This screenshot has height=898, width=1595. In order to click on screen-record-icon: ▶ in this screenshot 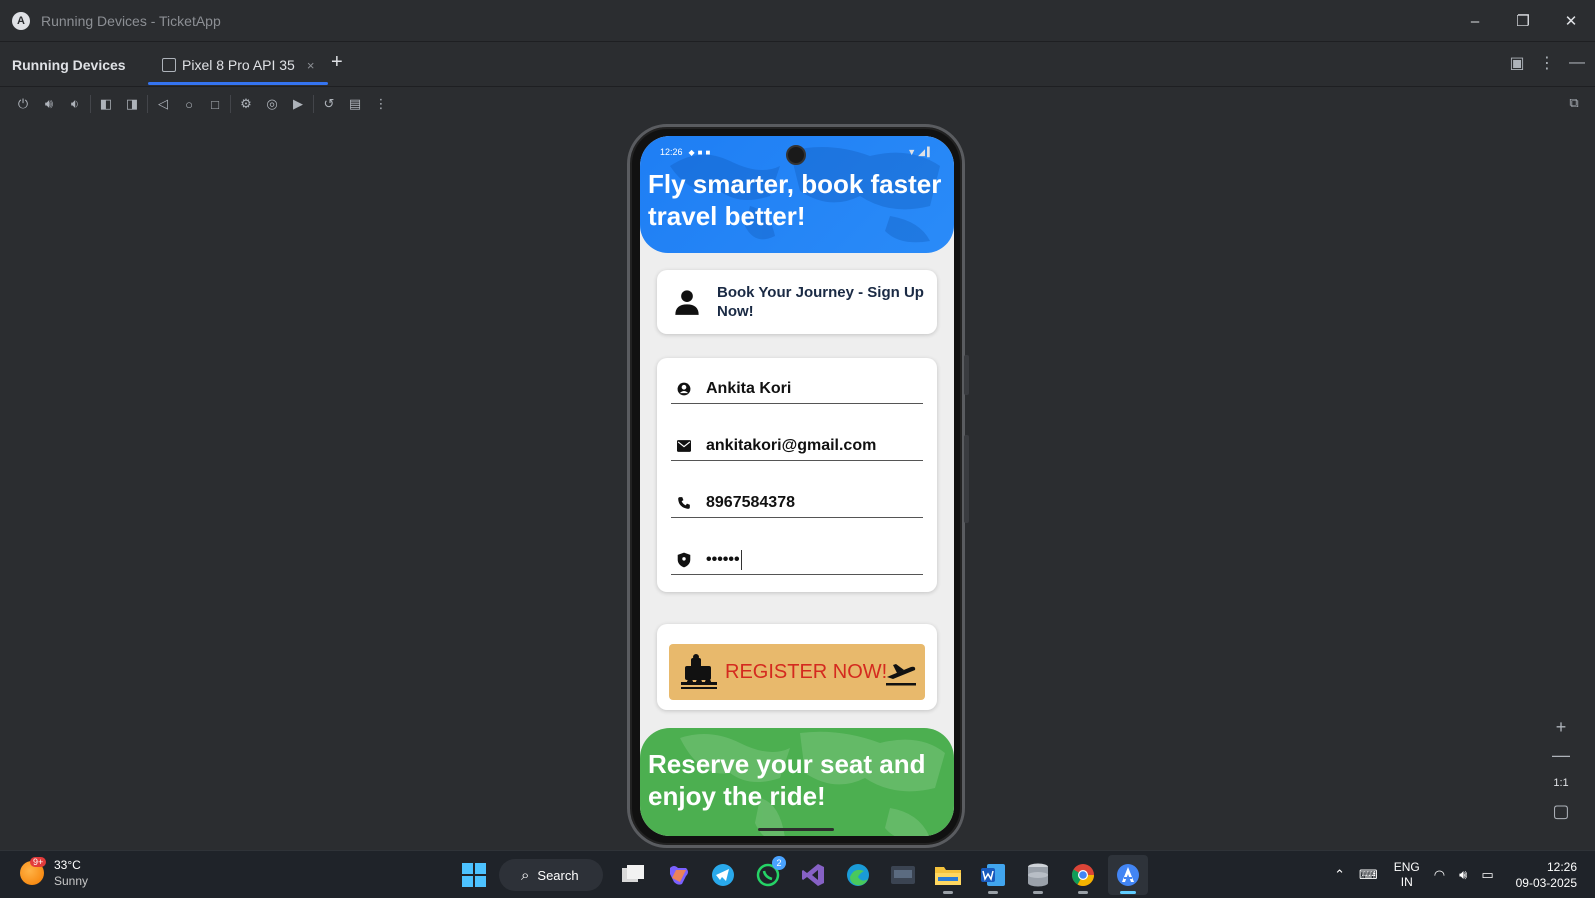, I will do `click(298, 104)`.